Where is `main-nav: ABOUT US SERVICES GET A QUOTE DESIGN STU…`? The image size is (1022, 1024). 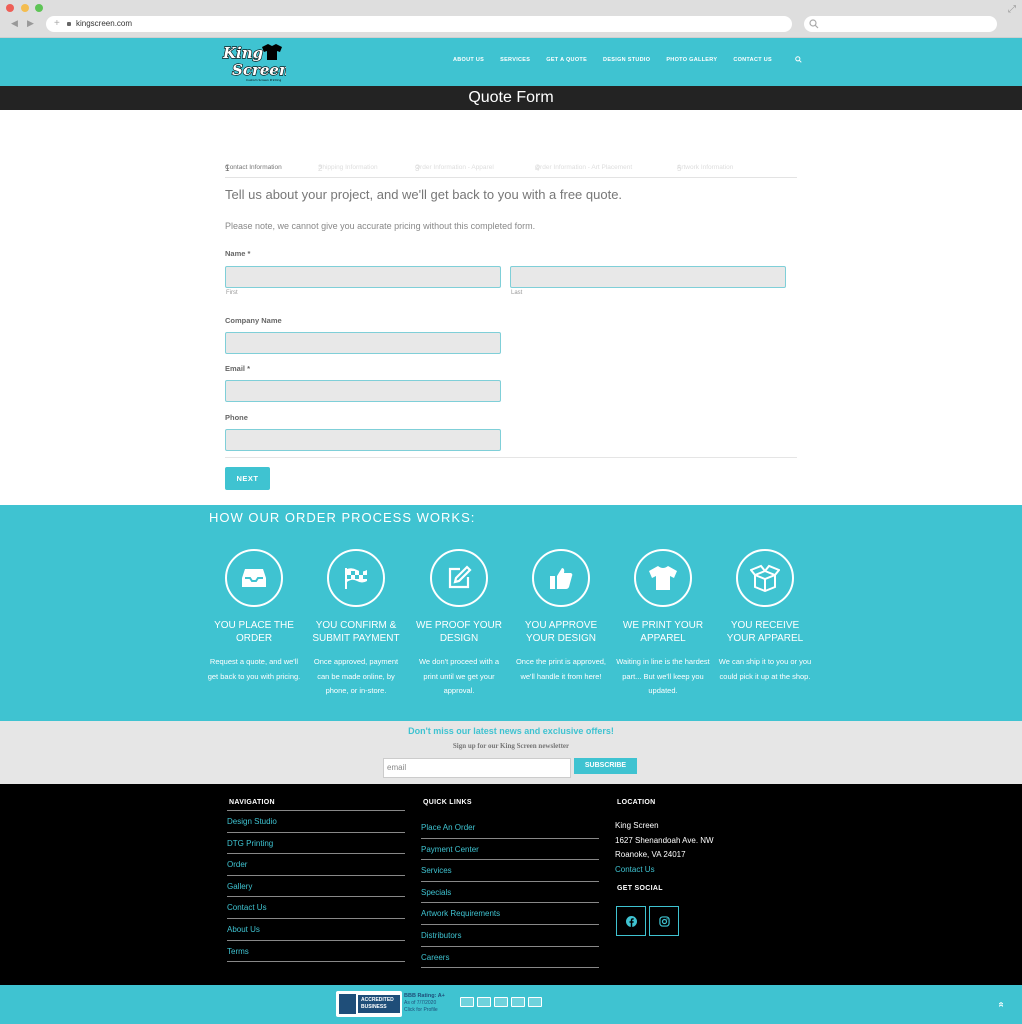 main-nav: ABOUT US SERVICES GET A QUOTE DESIGN STU… is located at coordinates (627, 59).